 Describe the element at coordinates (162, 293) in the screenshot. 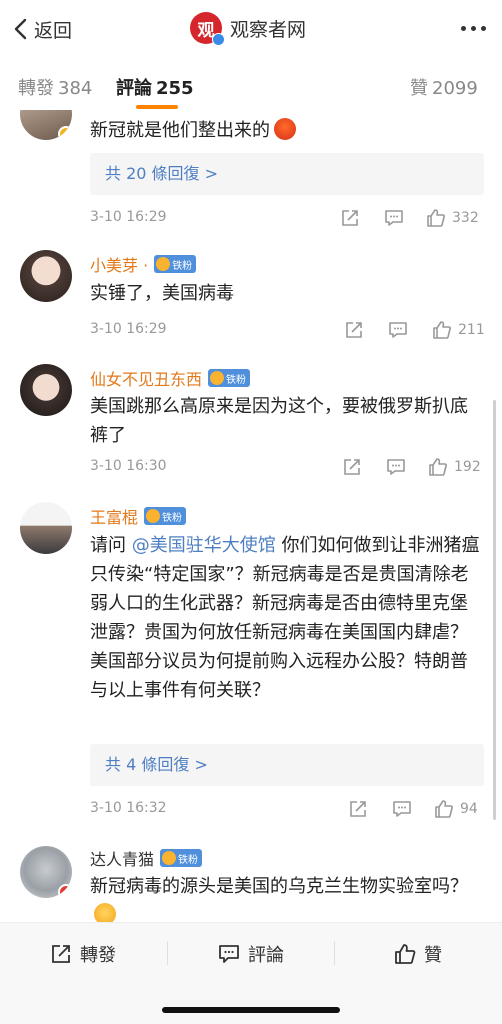

I see `comment-text: 实锤了，美国病毒` at that location.